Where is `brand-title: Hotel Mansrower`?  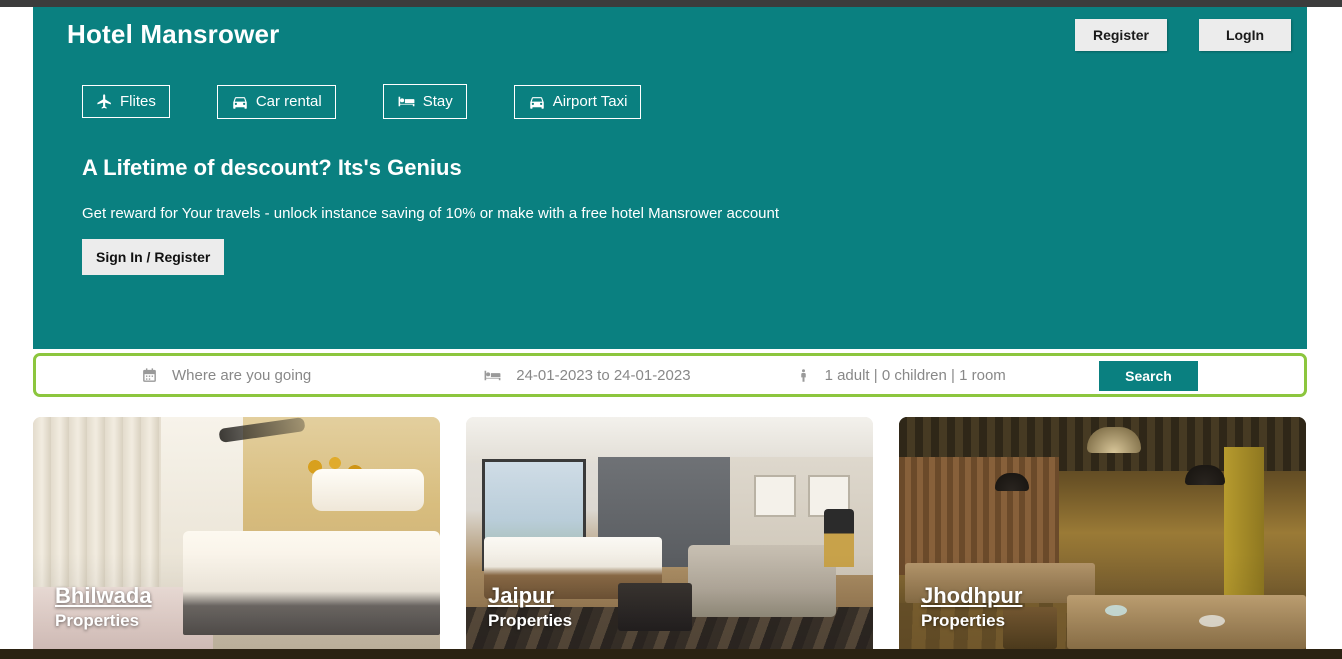 brand-title: Hotel Mansrower is located at coordinates (173, 34).